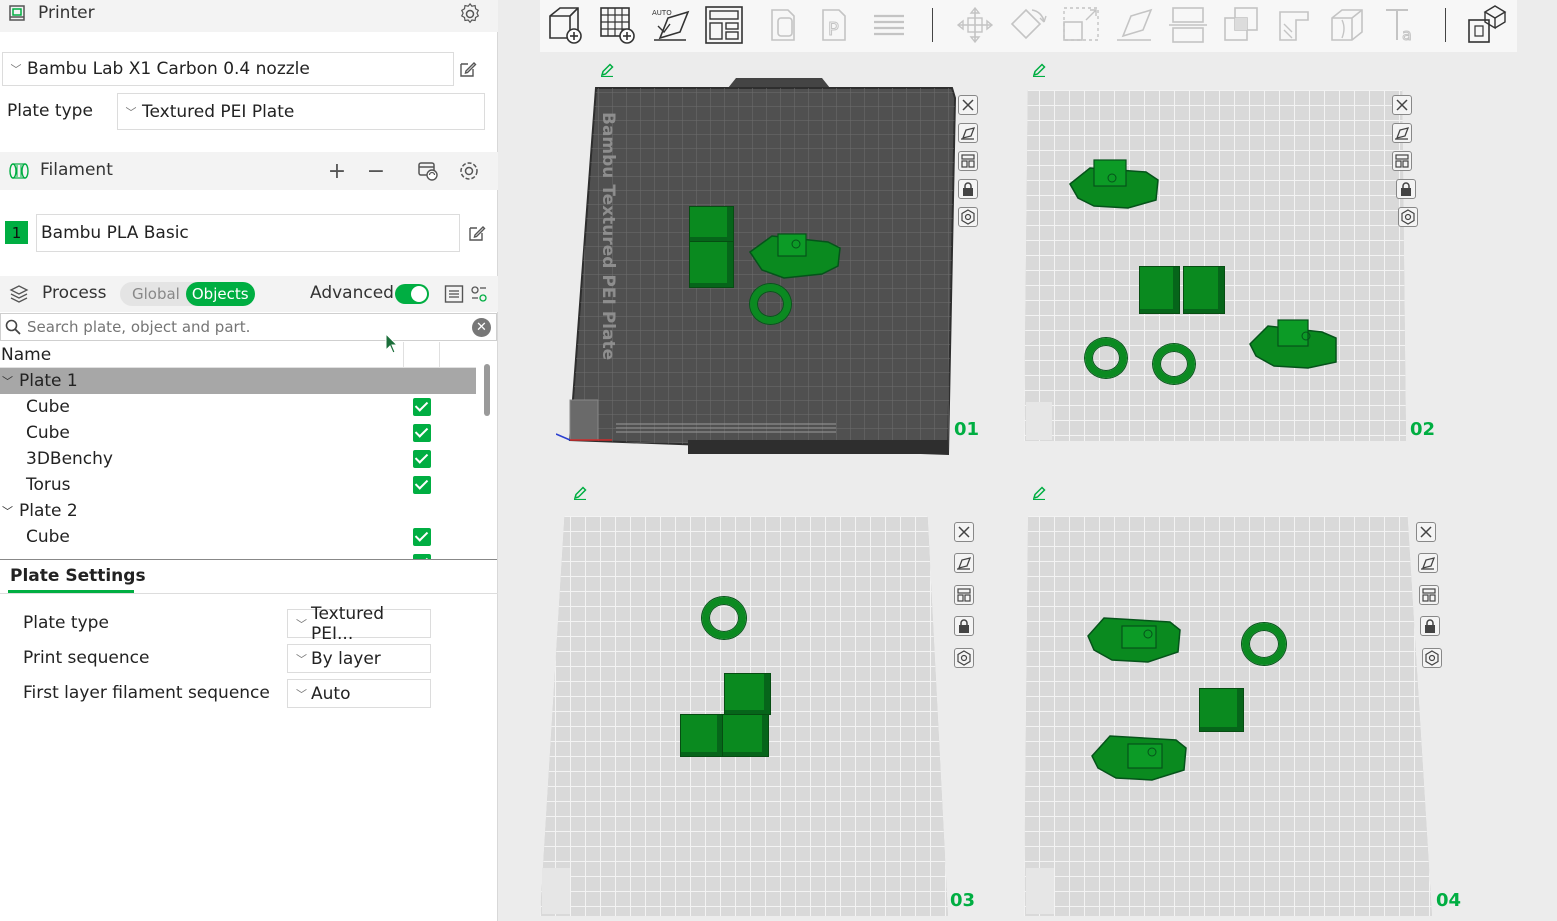 The image size is (1557, 921). I want to click on tree-row-label: Plate 2, so click(48, 511).